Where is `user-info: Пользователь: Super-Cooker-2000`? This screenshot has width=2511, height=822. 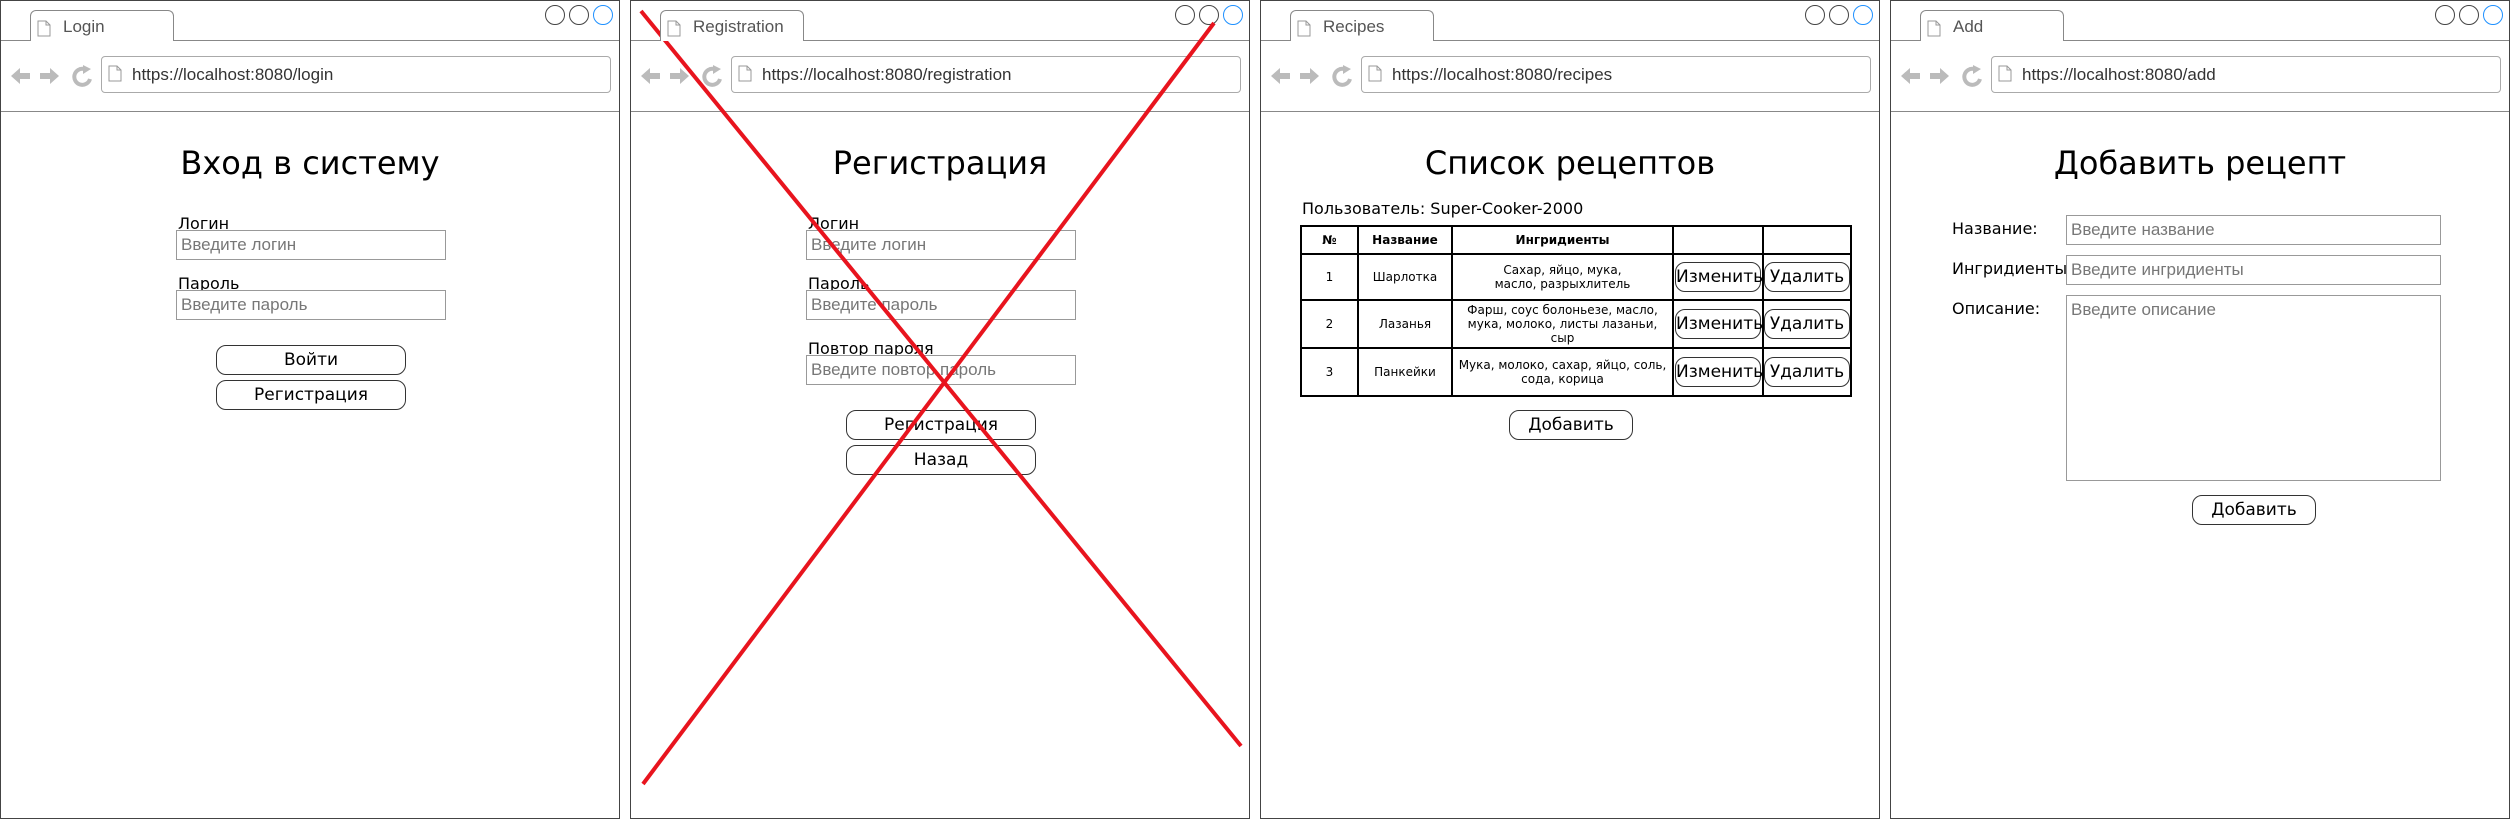
user-info: Пользователь: Super-Cooker-2000 is located at coordinates (1443, 208).